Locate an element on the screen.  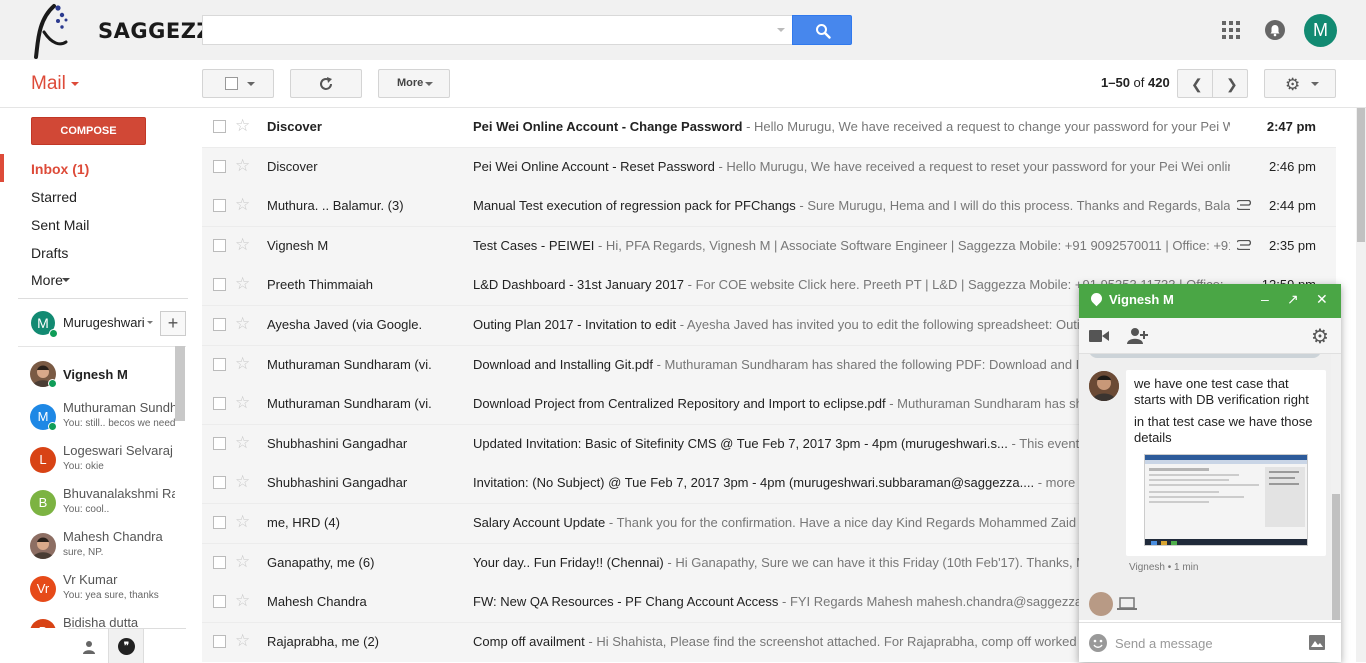
emoji-icon is located at coordinates (1098, 643).